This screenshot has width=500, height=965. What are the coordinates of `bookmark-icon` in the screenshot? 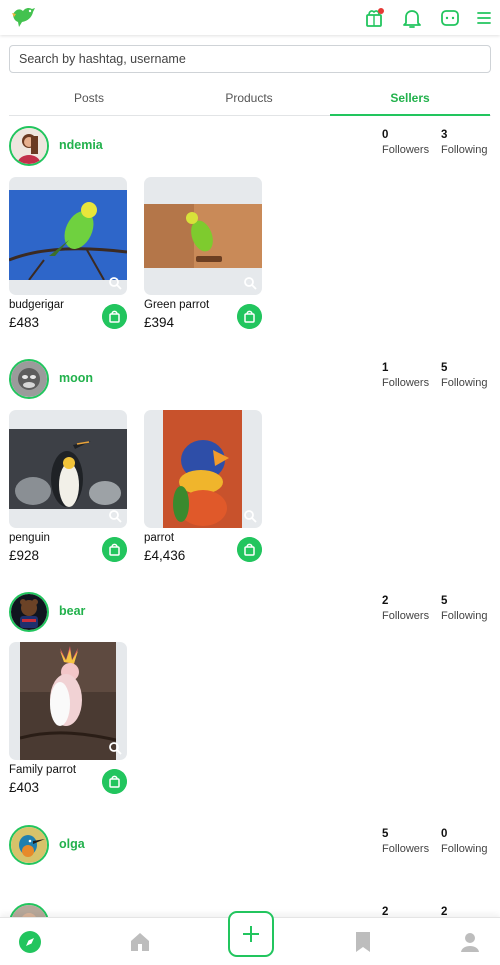 It's located at (363, 942).